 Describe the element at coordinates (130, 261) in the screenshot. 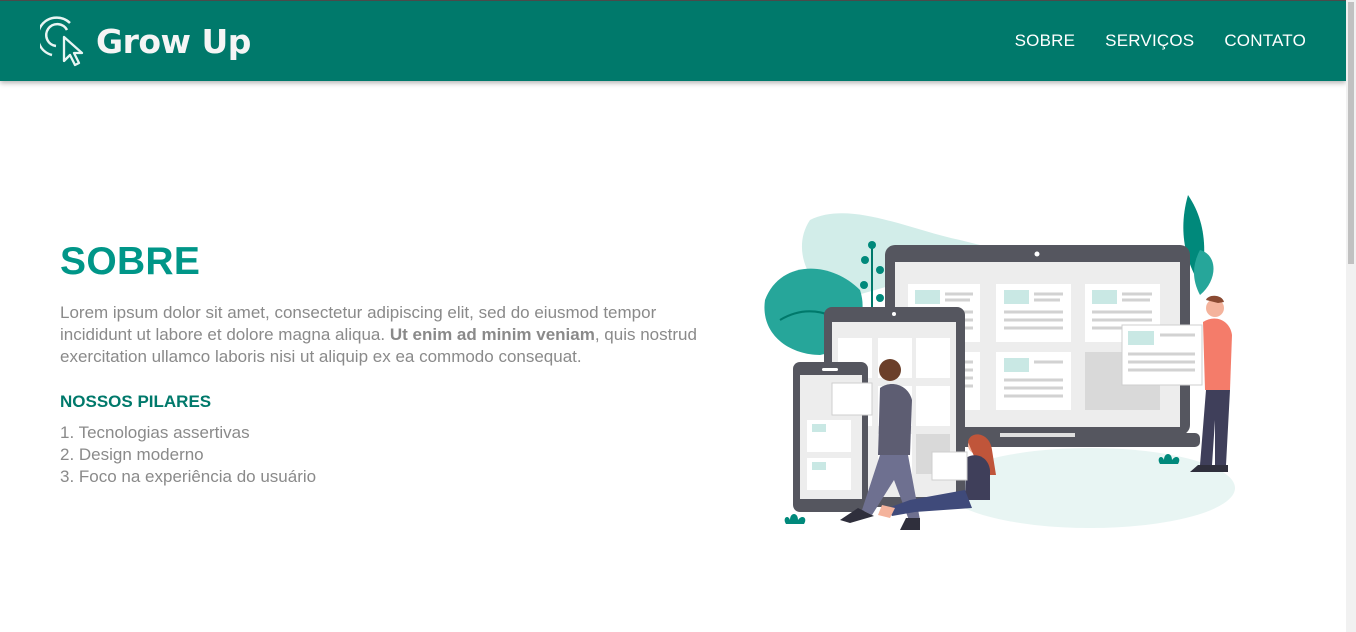

I see `about-title: SOBRE` at that location.